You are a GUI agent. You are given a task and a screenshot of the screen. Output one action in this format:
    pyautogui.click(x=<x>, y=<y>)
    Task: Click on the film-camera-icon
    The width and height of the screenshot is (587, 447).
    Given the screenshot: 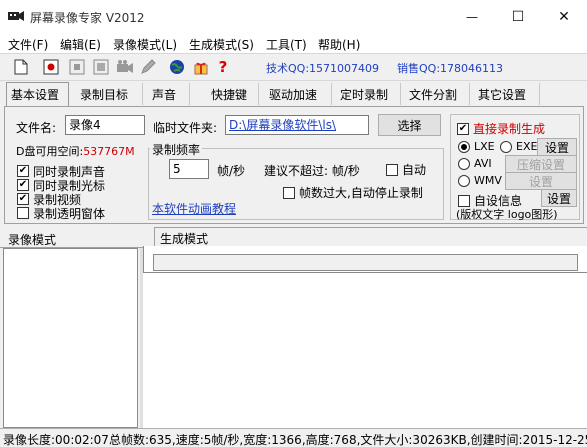 What is the action you would take?
    pyautogui.click(x=16, y=16)
    